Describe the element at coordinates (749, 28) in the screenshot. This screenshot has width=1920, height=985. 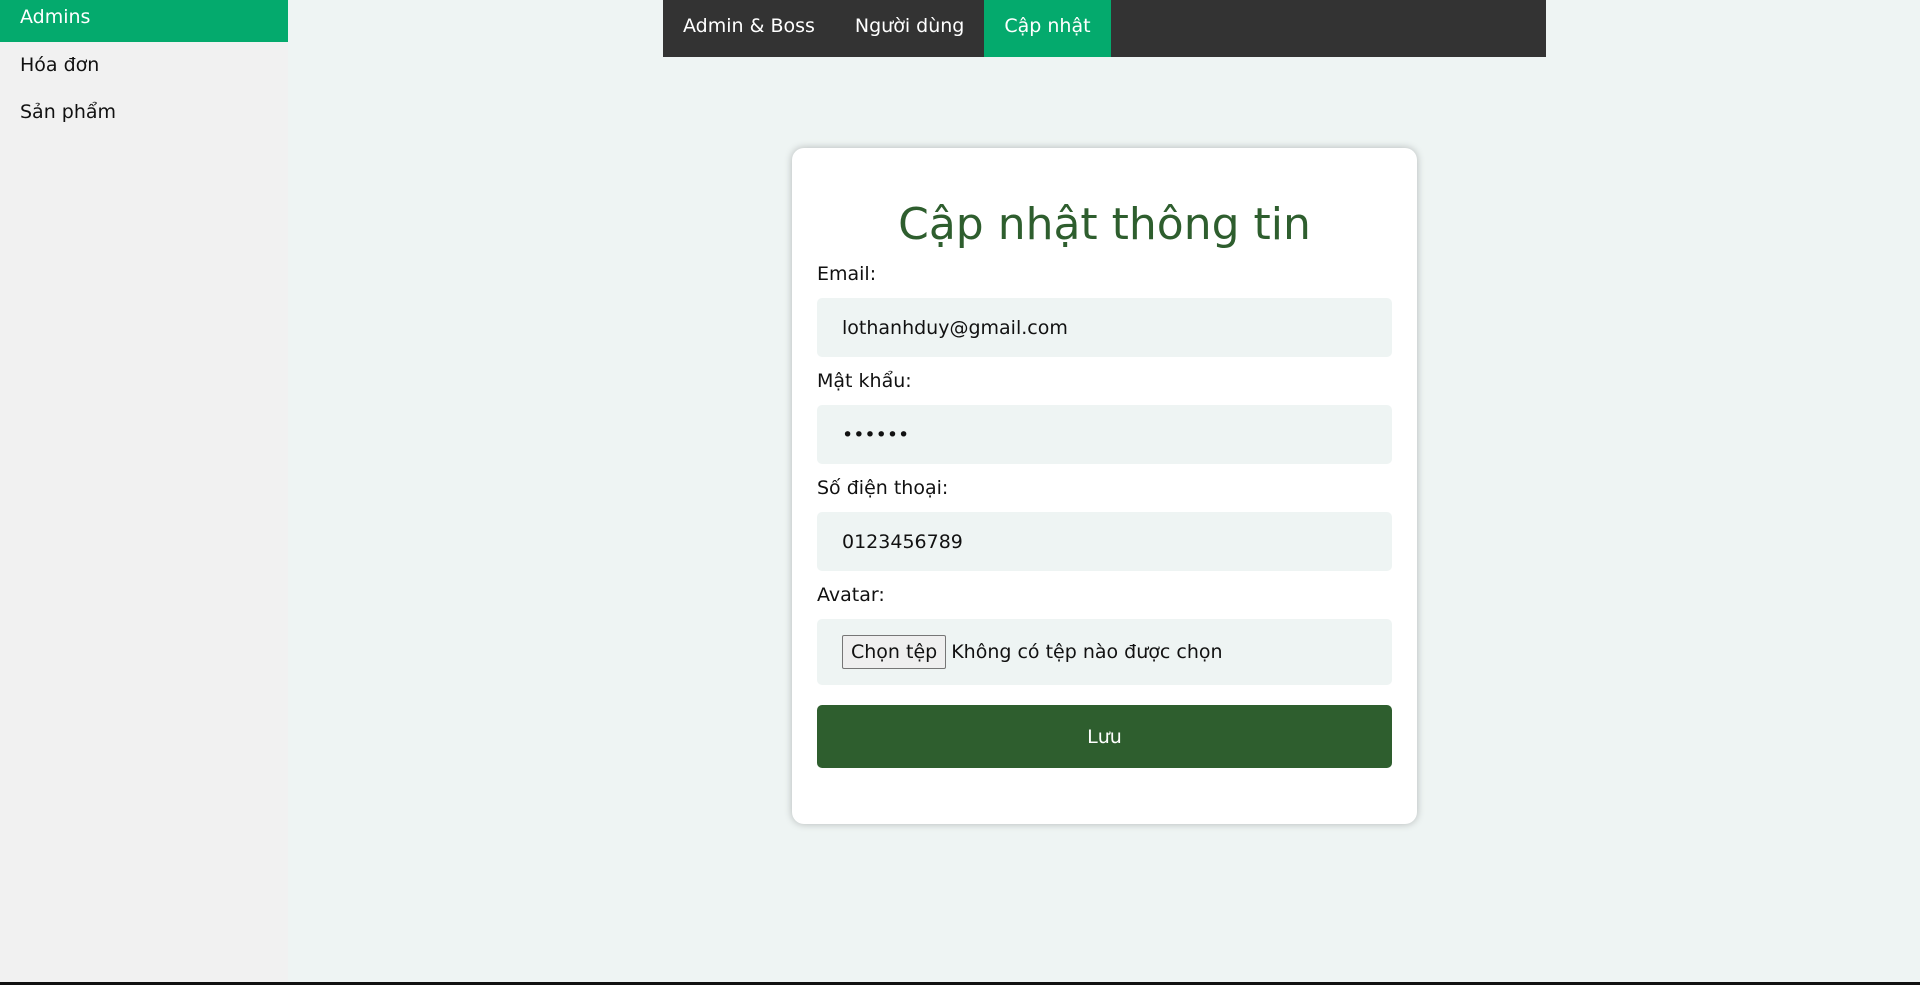
I see `tab-admin-boss: Admin & Boss` at that location.